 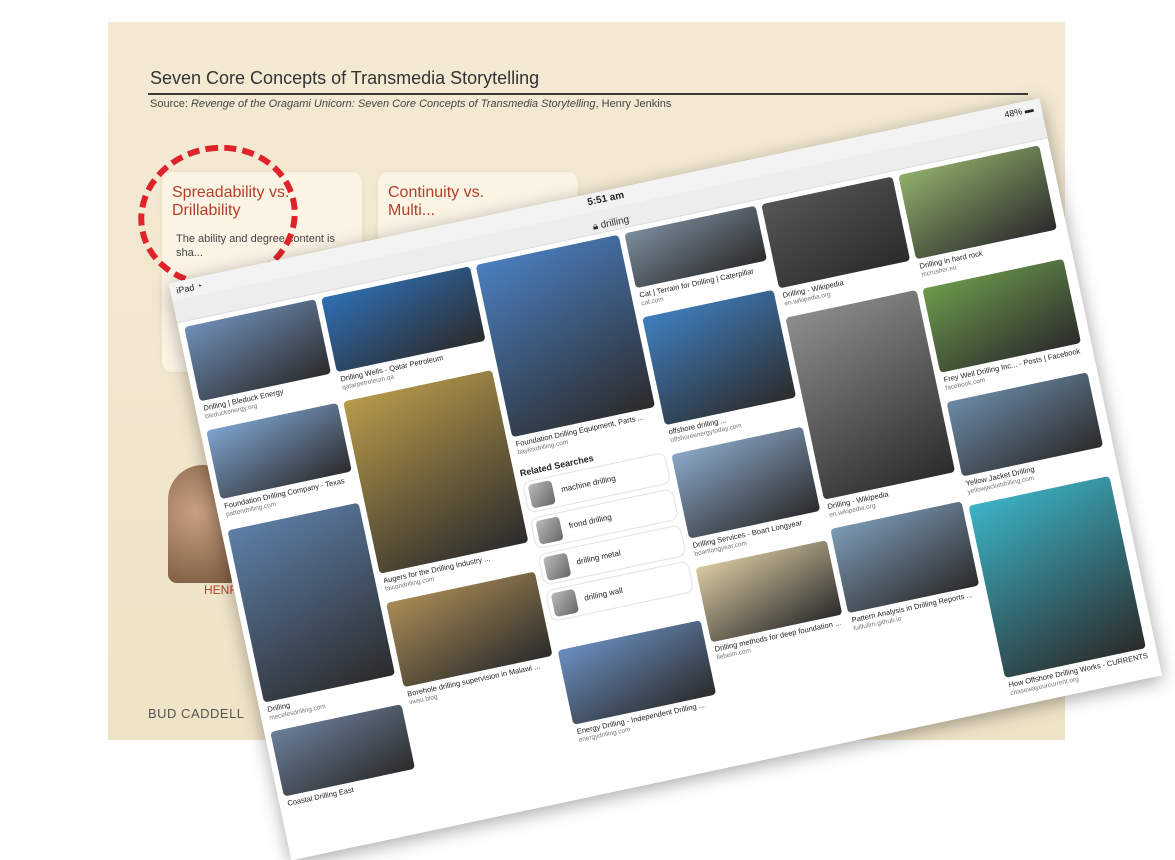 What do you see at coordinates (588, 94) in the screenshot?
I see `title-divider` at bounding box center [588, 94].